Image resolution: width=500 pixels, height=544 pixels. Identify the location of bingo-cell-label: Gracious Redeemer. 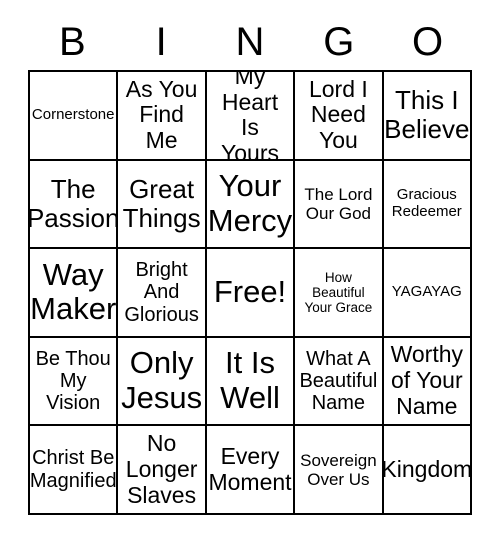
(426, 203).